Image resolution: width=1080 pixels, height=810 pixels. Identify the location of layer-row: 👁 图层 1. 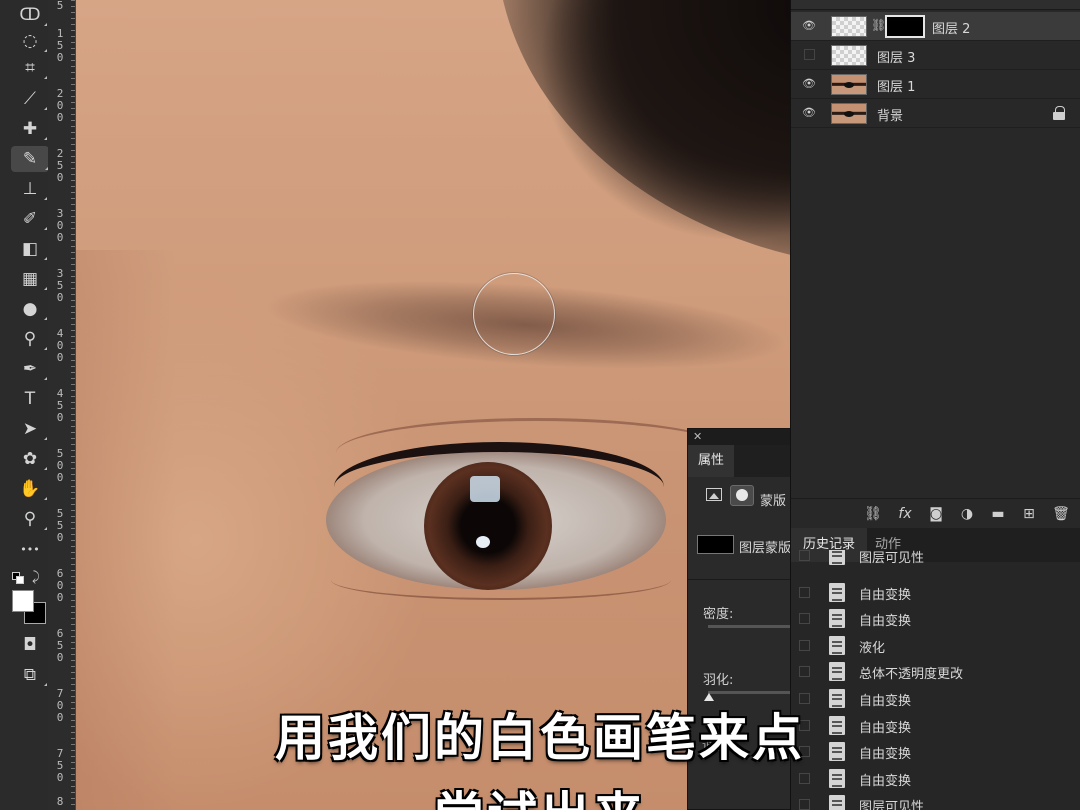
(935, 84).